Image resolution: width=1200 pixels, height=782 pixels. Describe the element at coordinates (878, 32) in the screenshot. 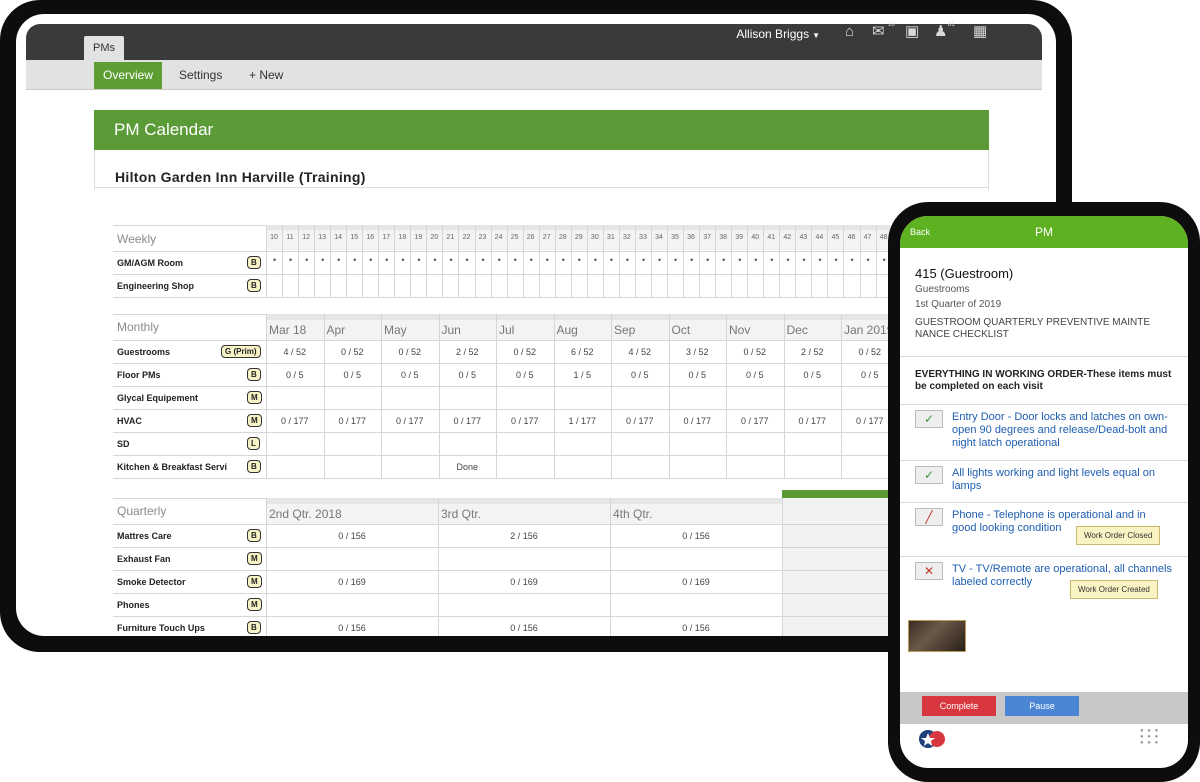

I see `mail-icon: ✉` at that location.